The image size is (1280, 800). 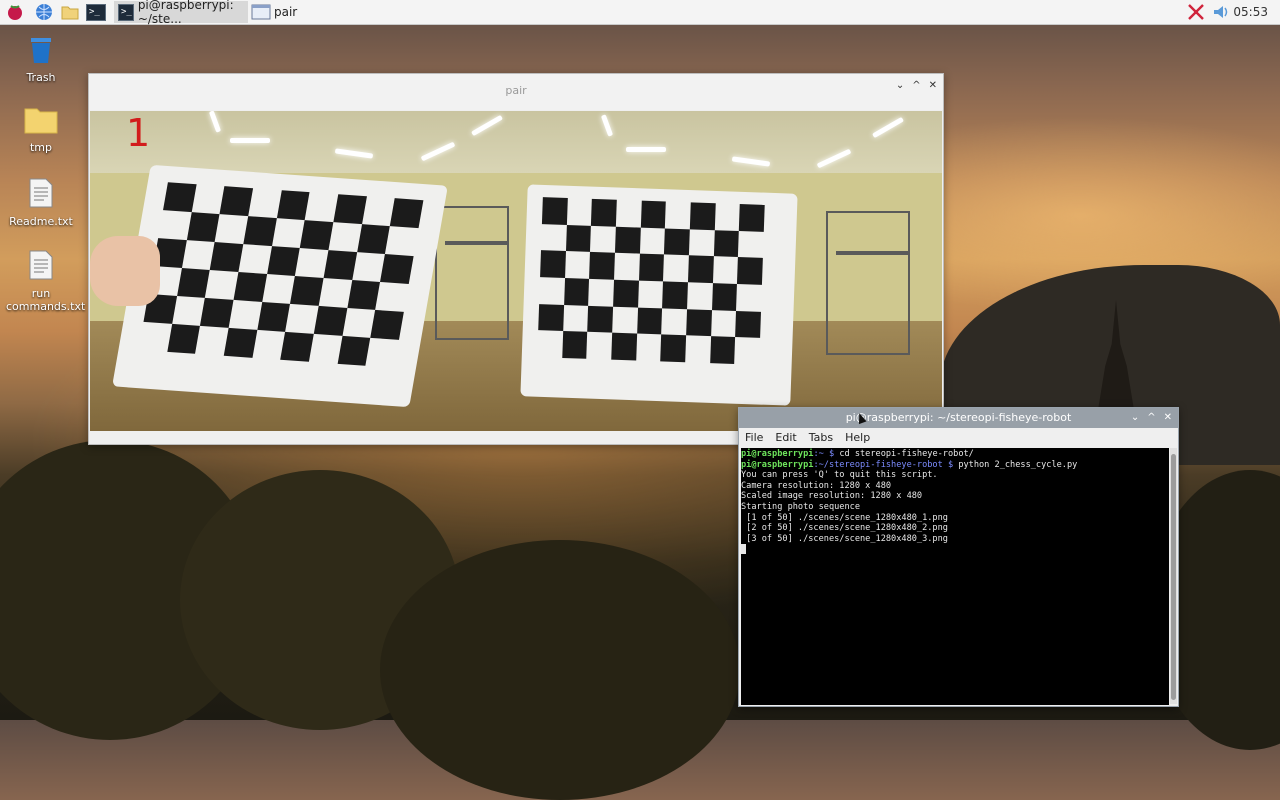 What do you see at coordinates (44, 12) in the screenshot?
I see `web-browser-icon` at bounding box center [44, 12].